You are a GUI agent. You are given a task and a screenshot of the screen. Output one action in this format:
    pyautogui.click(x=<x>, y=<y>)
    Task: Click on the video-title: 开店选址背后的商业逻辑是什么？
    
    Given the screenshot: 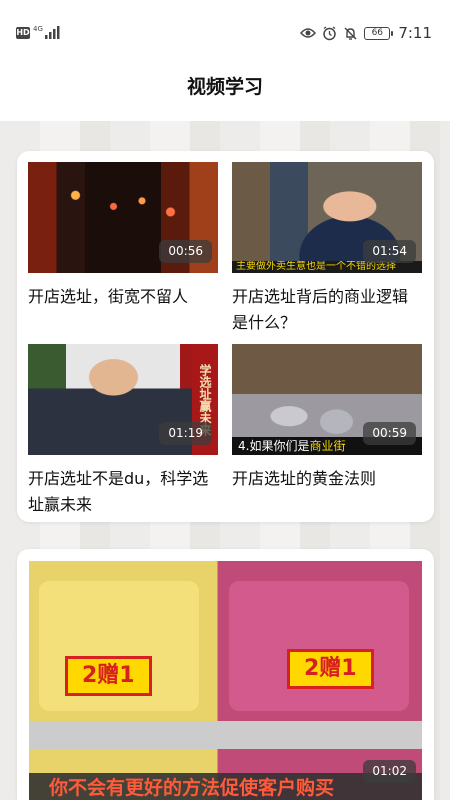 What is the action you would take?
    pyautogui.click(x=327, y=310)
    